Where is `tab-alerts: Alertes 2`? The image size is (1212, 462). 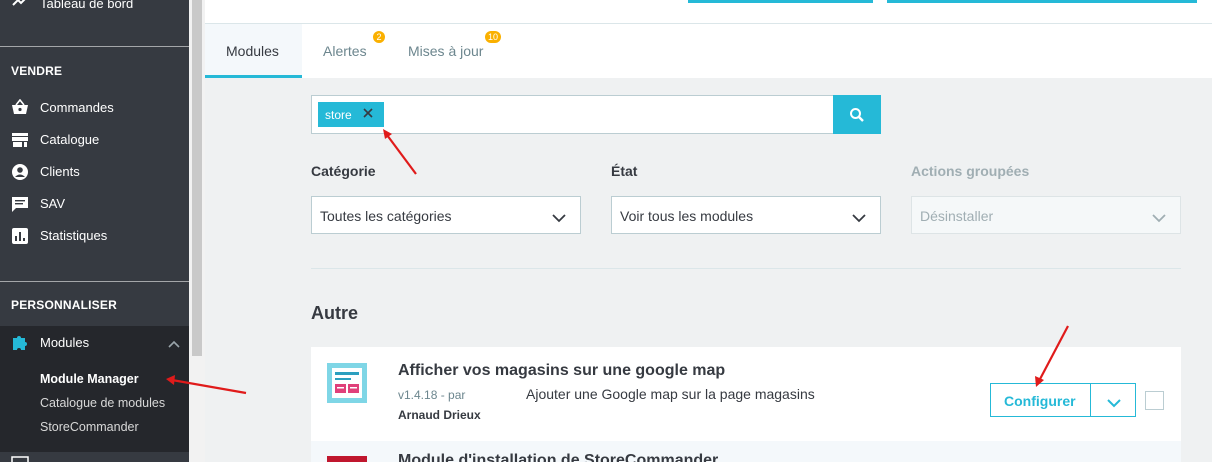
tab-alerts: Alertes 2 is located at coordinates (343, 51).